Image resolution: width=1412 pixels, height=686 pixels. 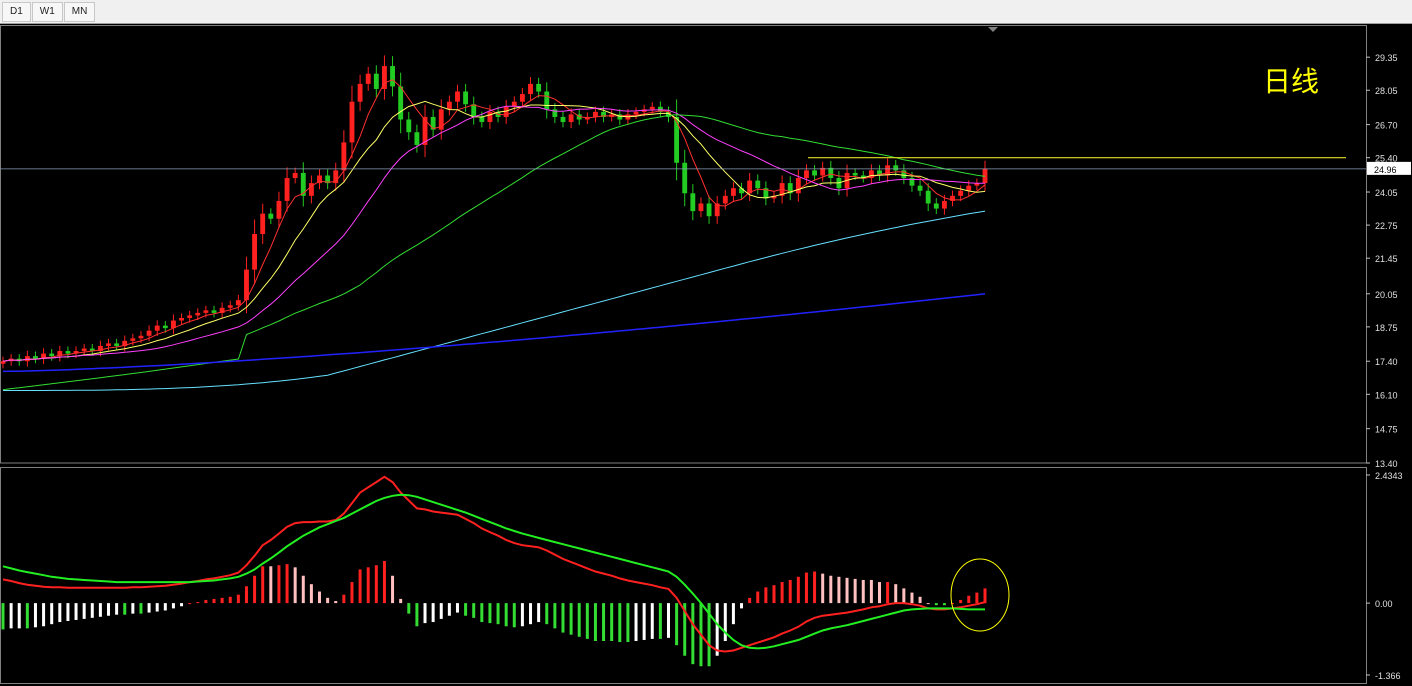 I want to click on tab-d1: D1, so click(x=16, y=12).